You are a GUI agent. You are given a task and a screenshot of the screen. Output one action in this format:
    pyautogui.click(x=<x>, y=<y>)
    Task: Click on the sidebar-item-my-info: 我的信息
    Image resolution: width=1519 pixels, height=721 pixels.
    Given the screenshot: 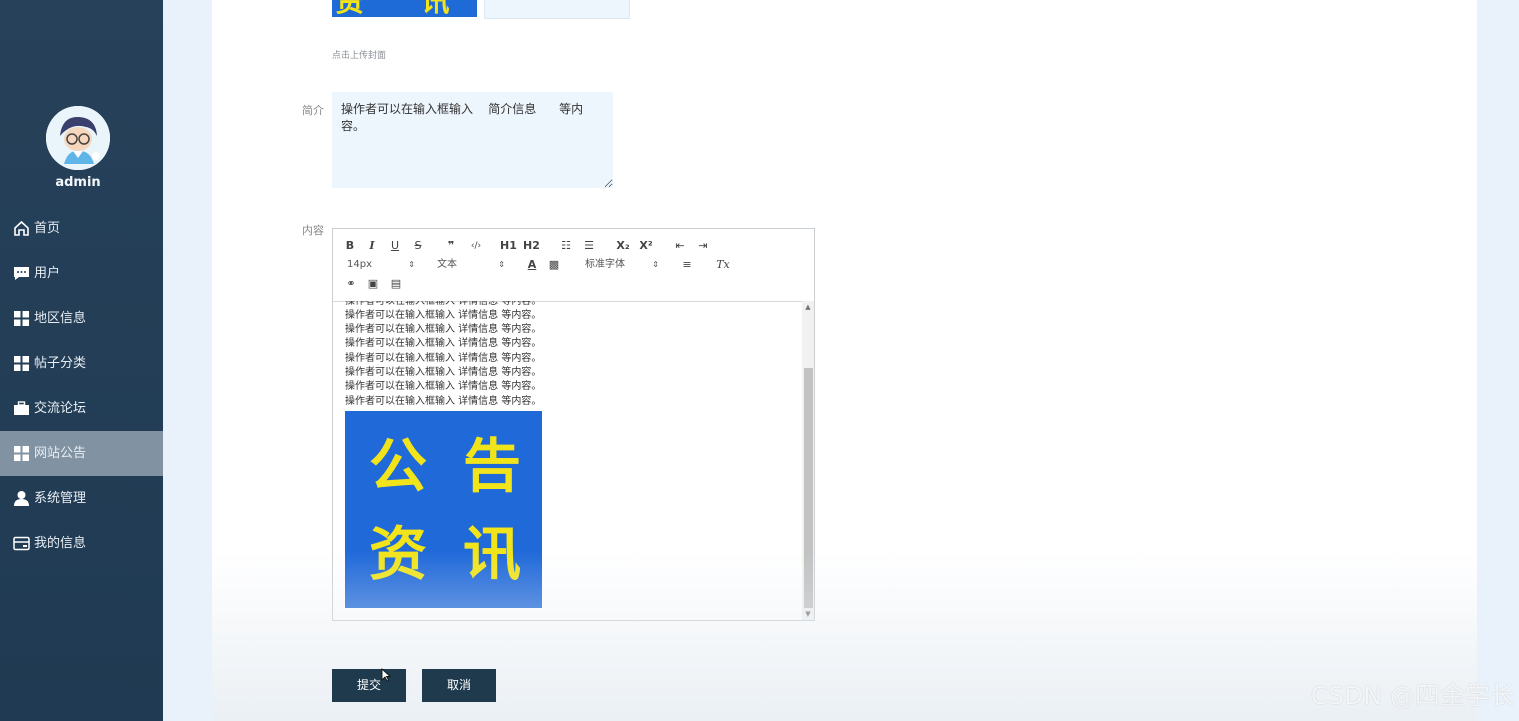 What is the action you would take?
    pyautogui.click(x=81, y=543)
    